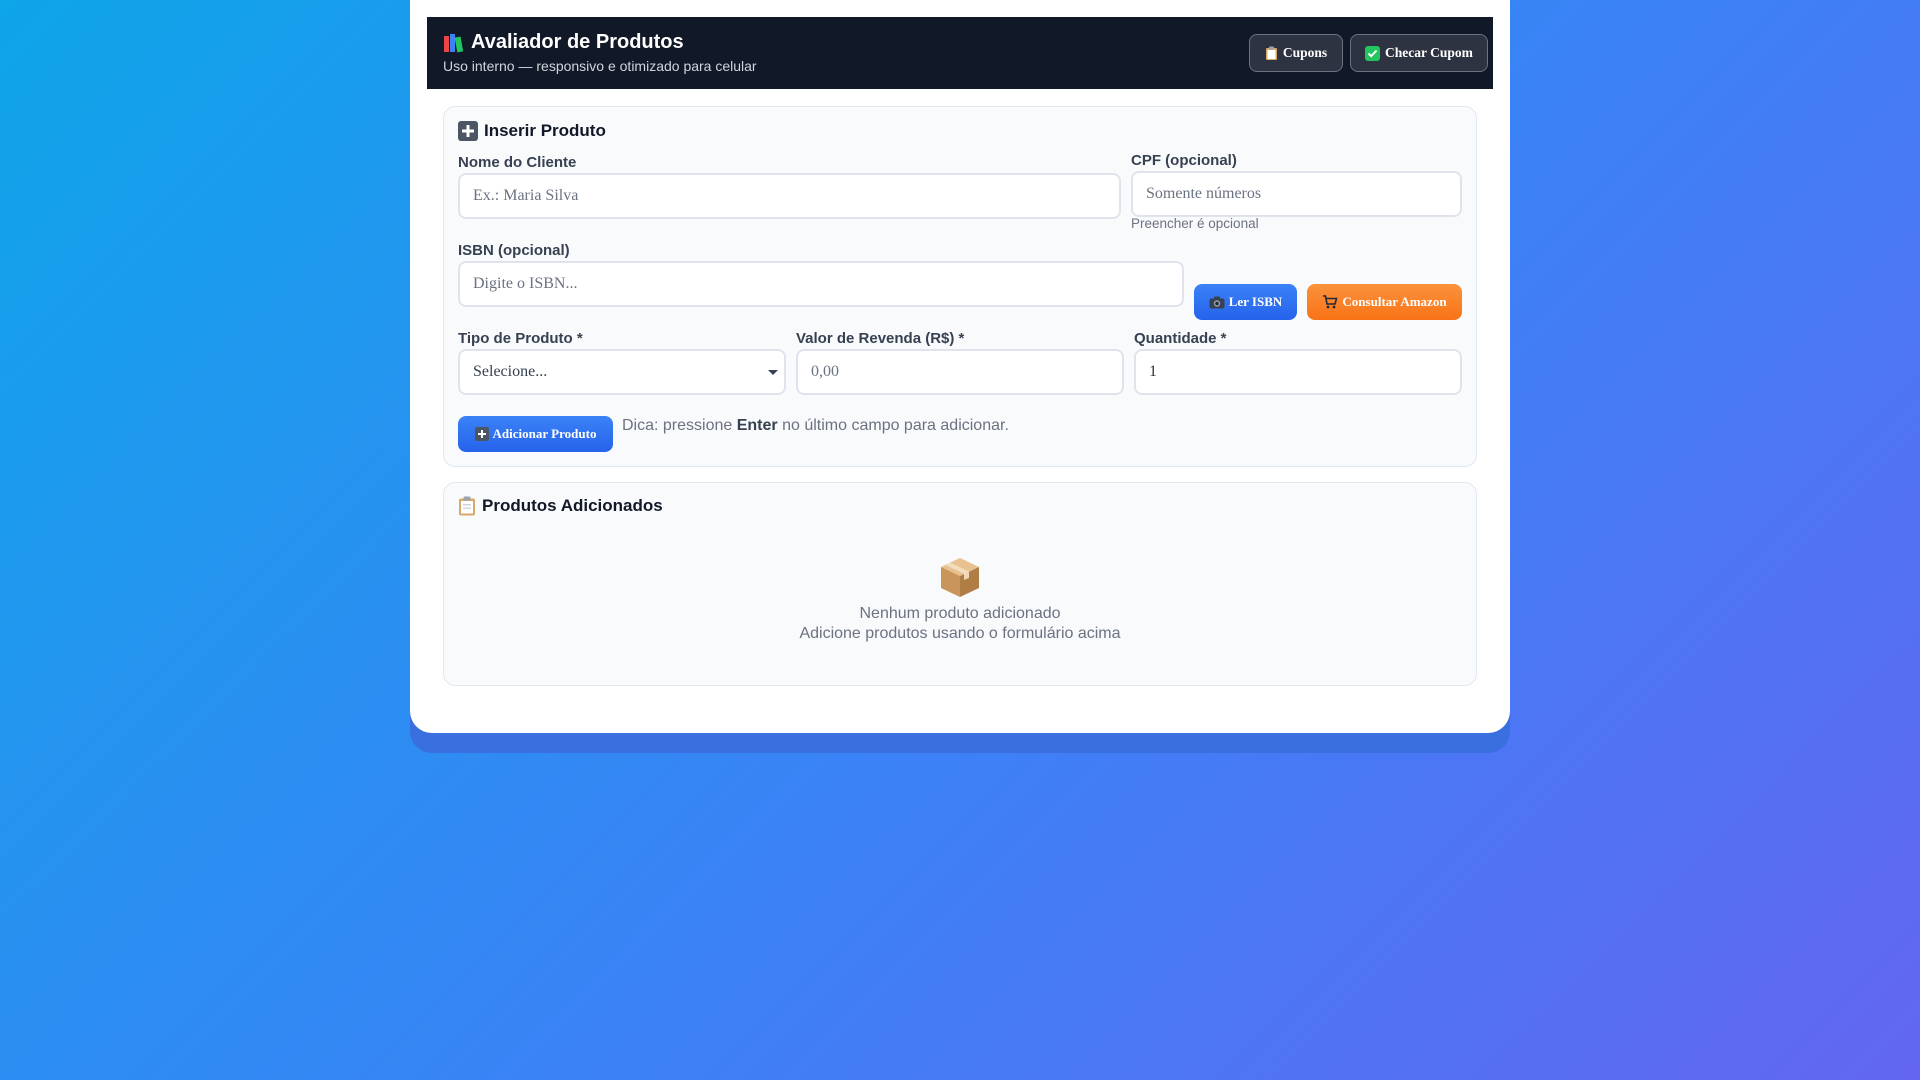  Describe the element at coordinates (960, 372) in the screenshot. I see `valor-input` at that location.